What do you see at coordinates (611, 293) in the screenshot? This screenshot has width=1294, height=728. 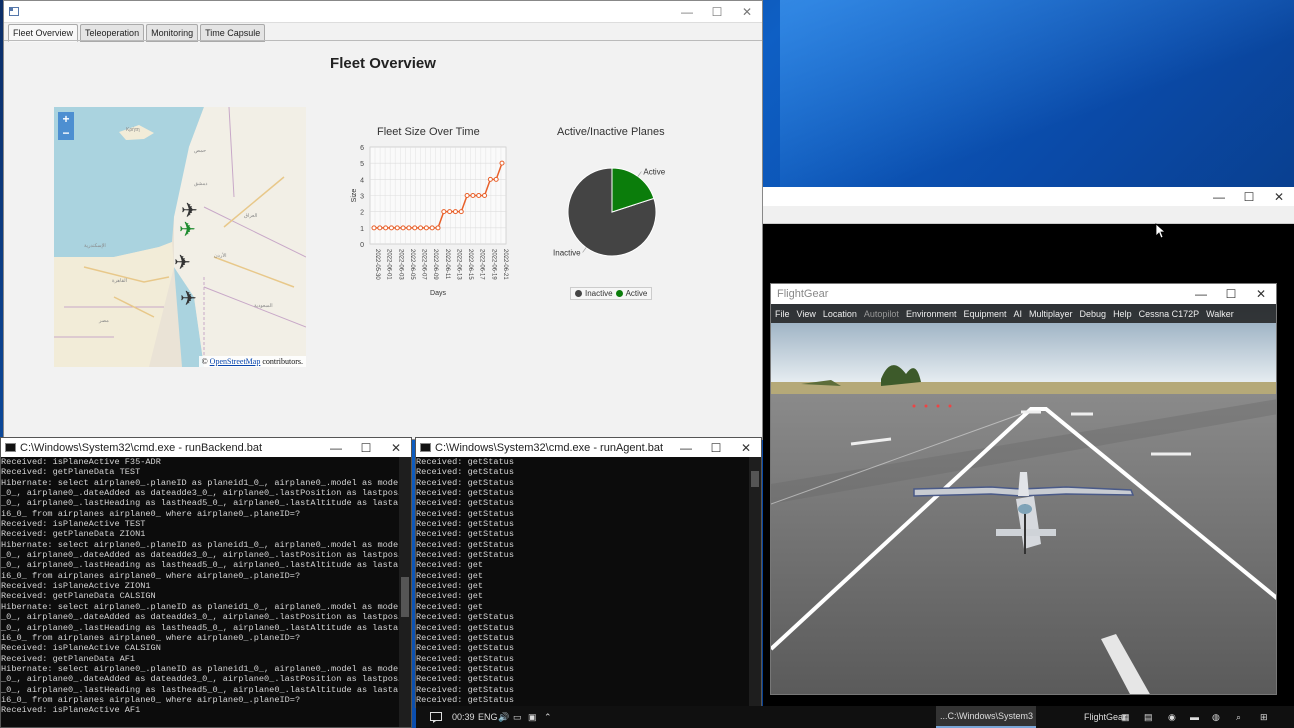 I see `pie-legend: Inactive Active` at bounding box center [611, 293].